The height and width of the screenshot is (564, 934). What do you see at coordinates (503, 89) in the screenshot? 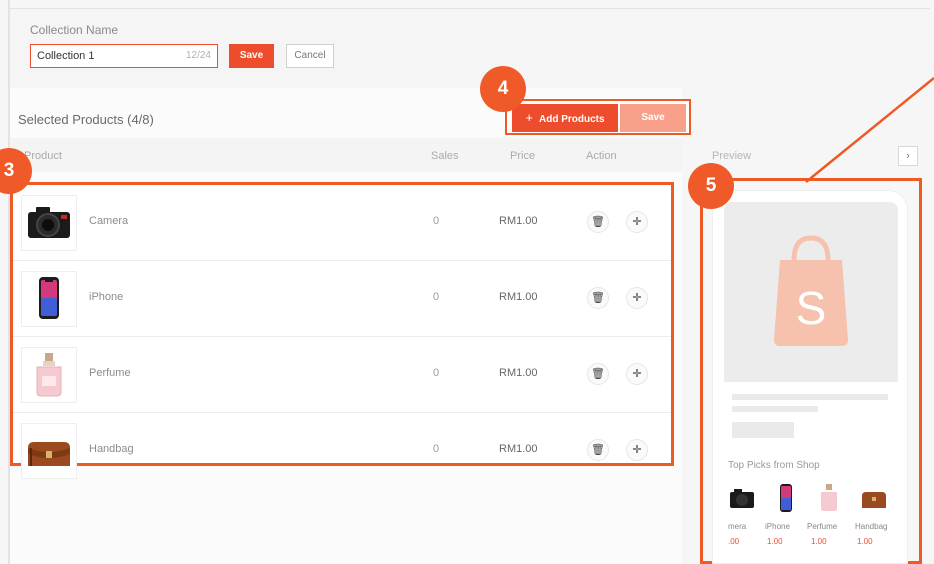
I see `callout-badge-4: 4` at bounding box center [503, 89].